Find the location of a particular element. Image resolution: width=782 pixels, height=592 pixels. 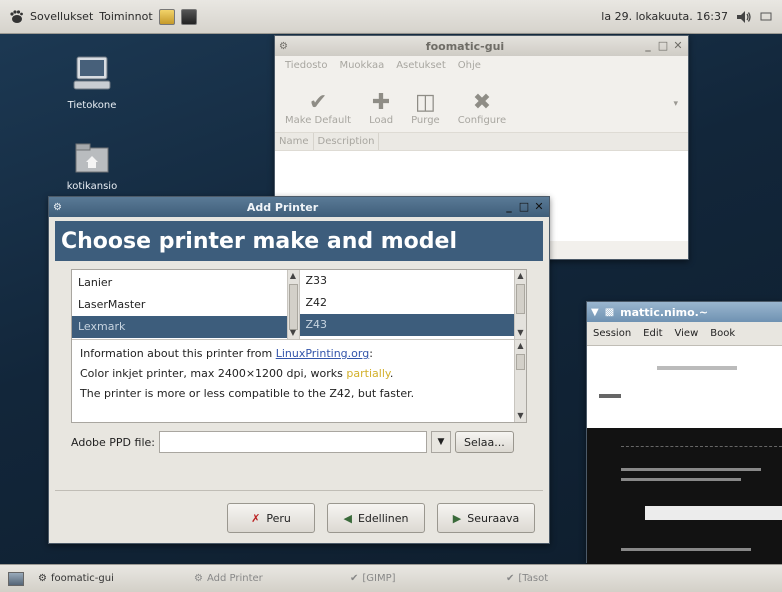

foomatic-titlebar: ⚙ foomatic-gui _ □ ✕ is located at coordinates (481, 46).